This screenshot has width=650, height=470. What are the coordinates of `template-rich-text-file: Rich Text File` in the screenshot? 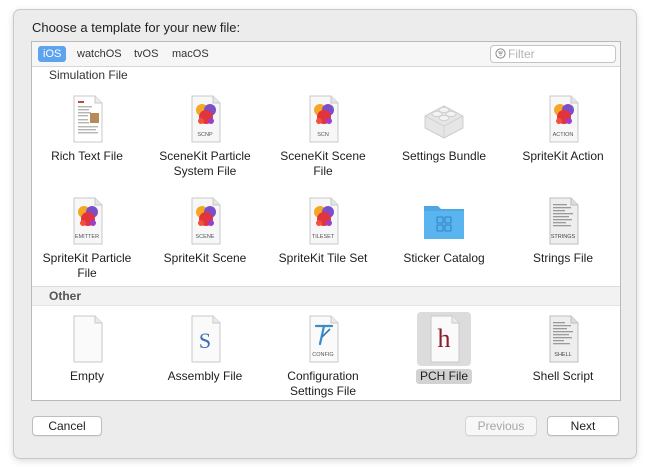 It's located at (87, 128).